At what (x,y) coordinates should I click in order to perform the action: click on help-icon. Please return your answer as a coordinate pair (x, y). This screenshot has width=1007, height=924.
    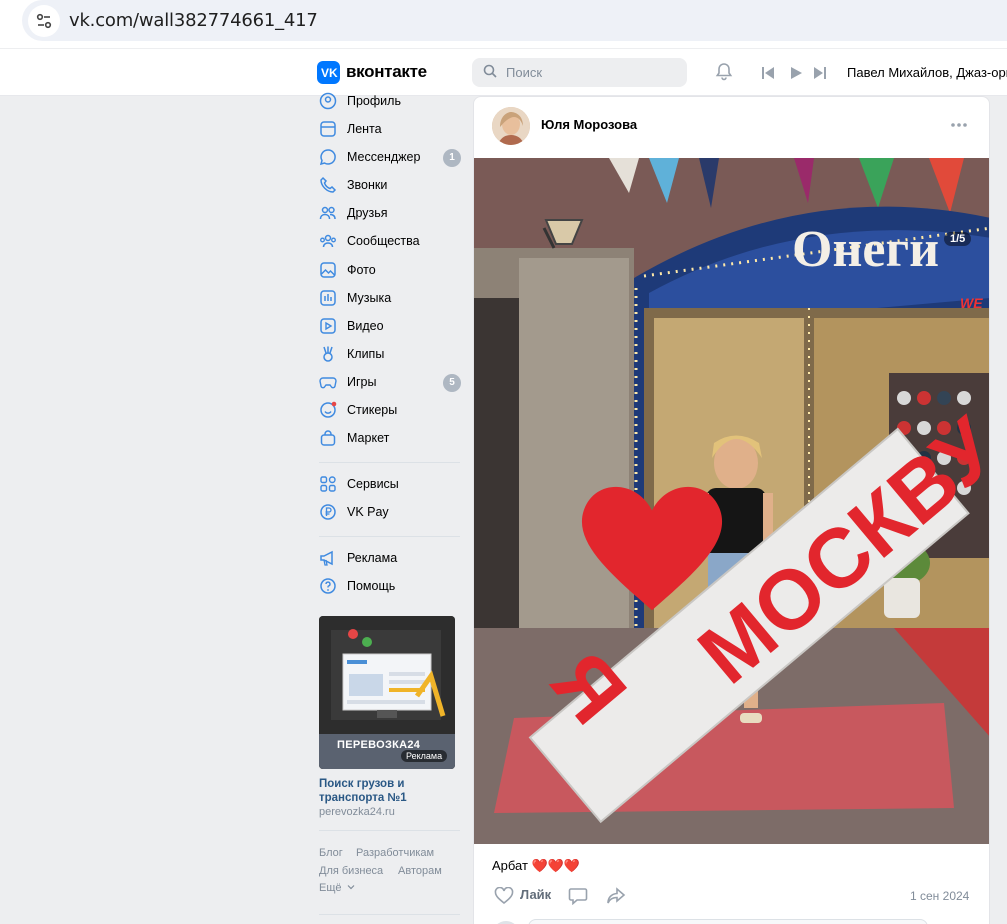
    Looking at the image, I should click on (328, 586).